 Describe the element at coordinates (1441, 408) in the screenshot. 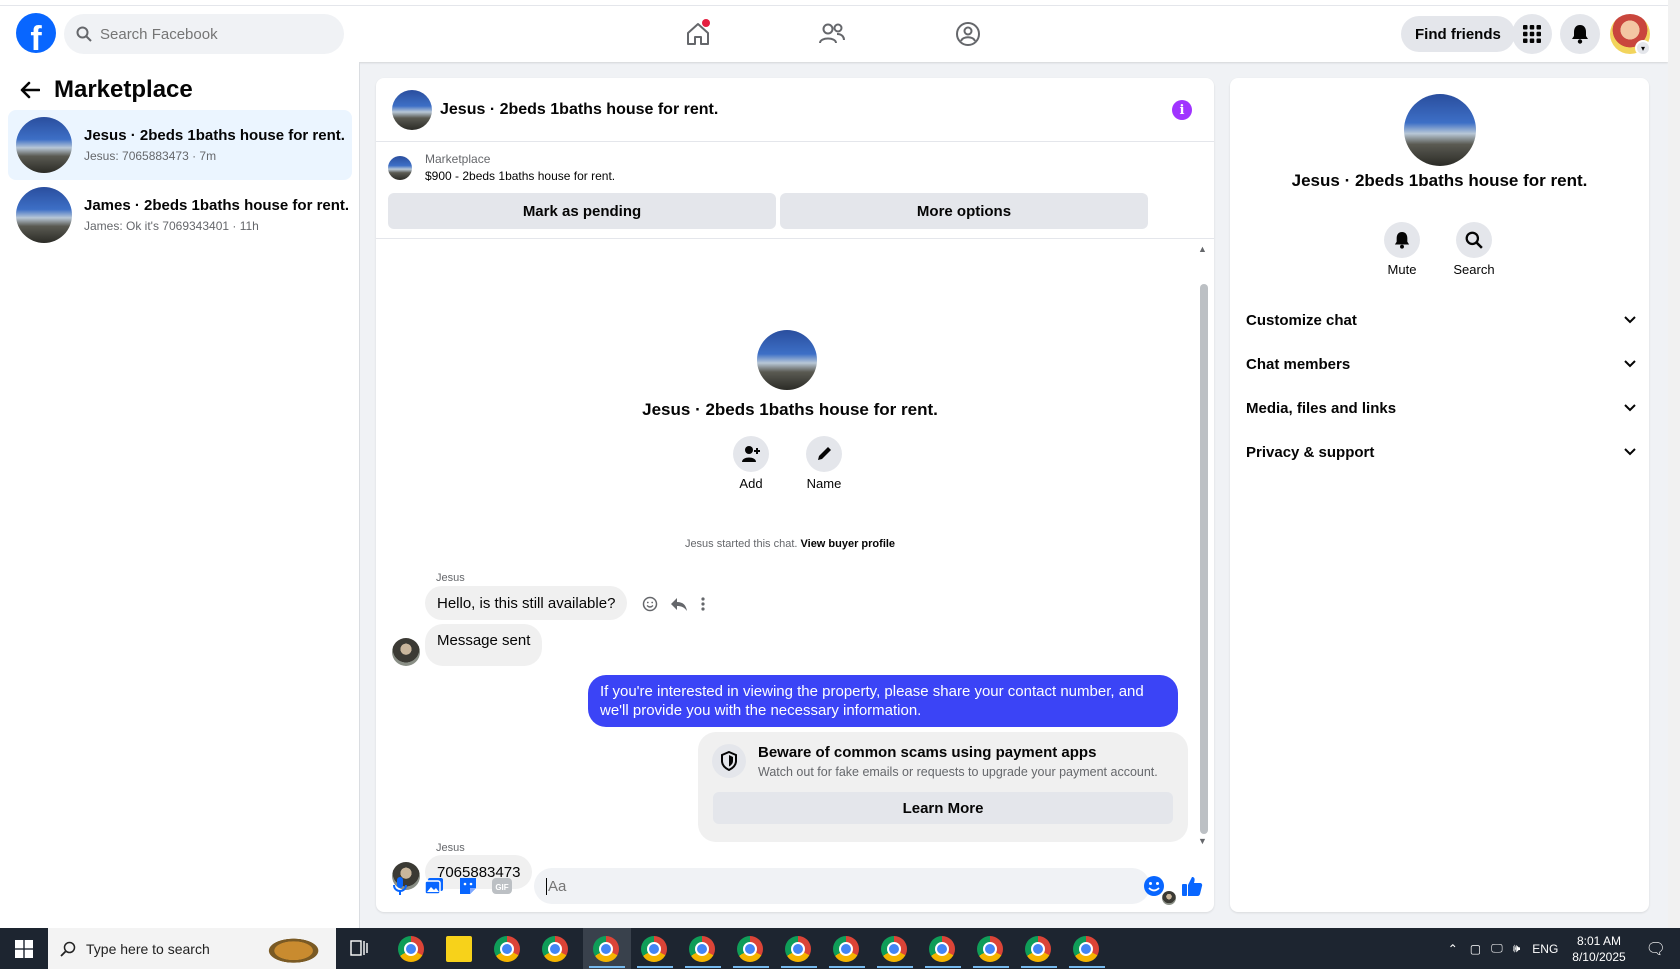

I see `media-files-links-section: Media, files and links` at that location.